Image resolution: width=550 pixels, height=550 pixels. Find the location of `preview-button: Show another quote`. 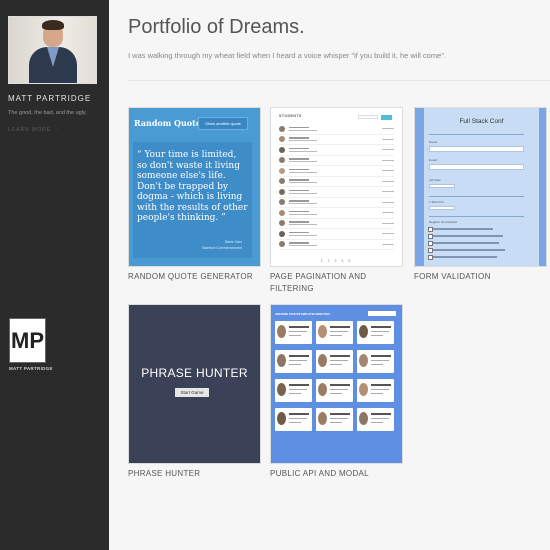

preview-button: Show another quote is located at coordinates (223, 123).